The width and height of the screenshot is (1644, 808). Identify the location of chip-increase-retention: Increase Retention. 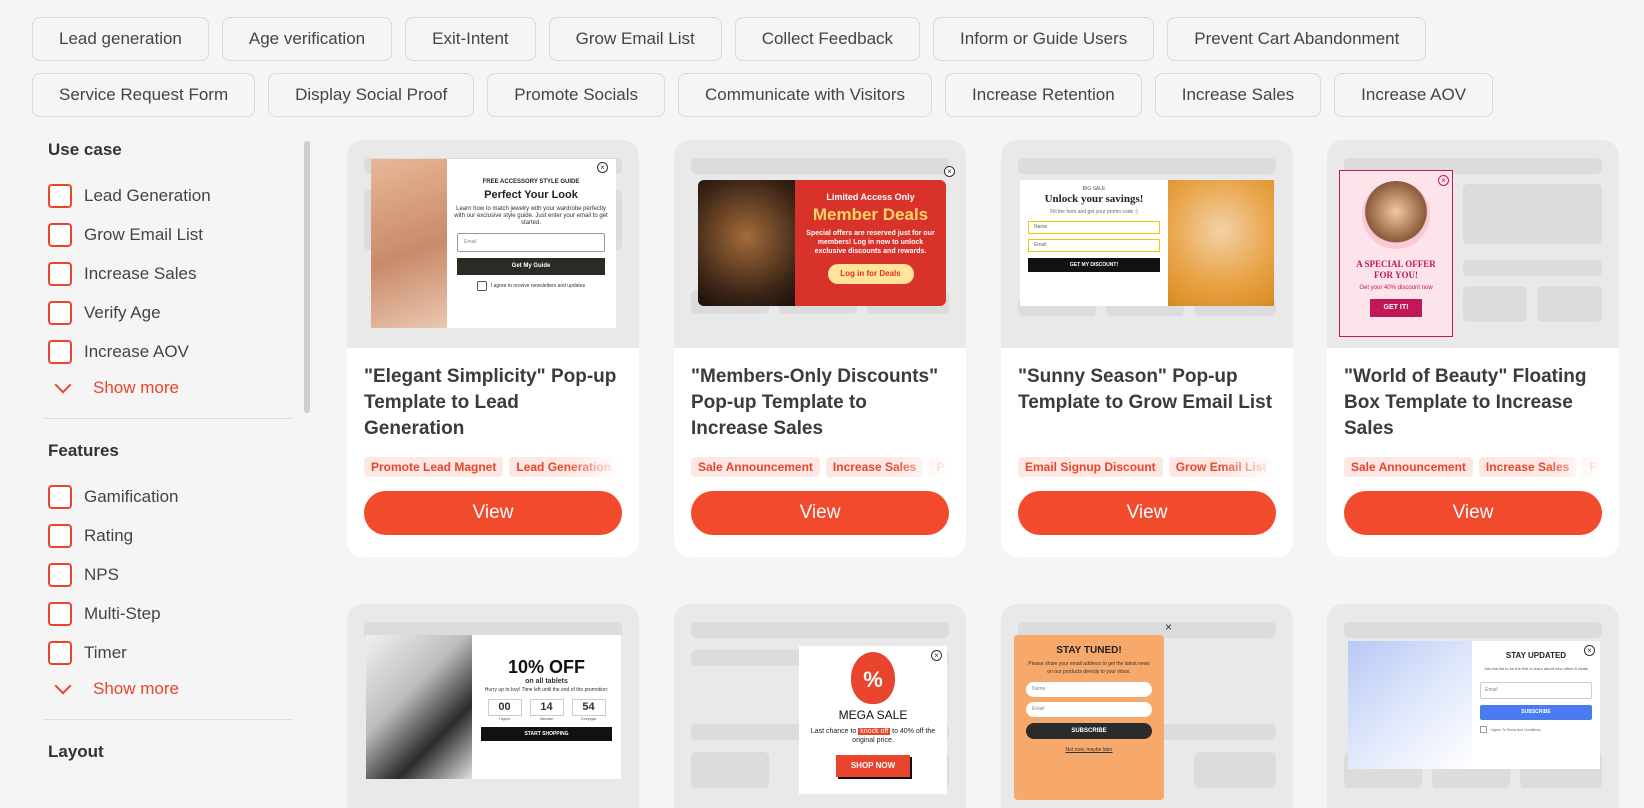
(1043, 95).